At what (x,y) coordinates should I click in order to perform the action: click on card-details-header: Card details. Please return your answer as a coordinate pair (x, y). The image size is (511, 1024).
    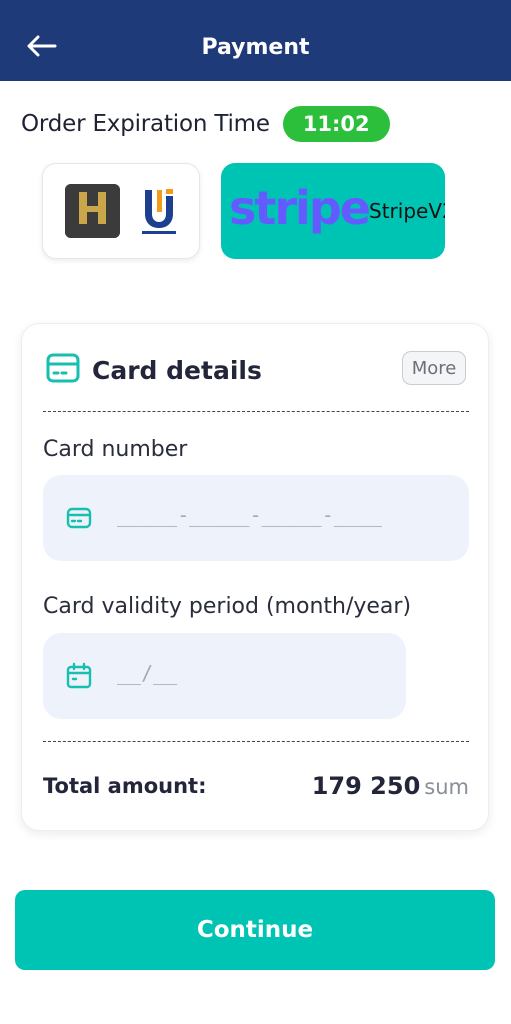
    Looking at the image, I should click on (154, 370).